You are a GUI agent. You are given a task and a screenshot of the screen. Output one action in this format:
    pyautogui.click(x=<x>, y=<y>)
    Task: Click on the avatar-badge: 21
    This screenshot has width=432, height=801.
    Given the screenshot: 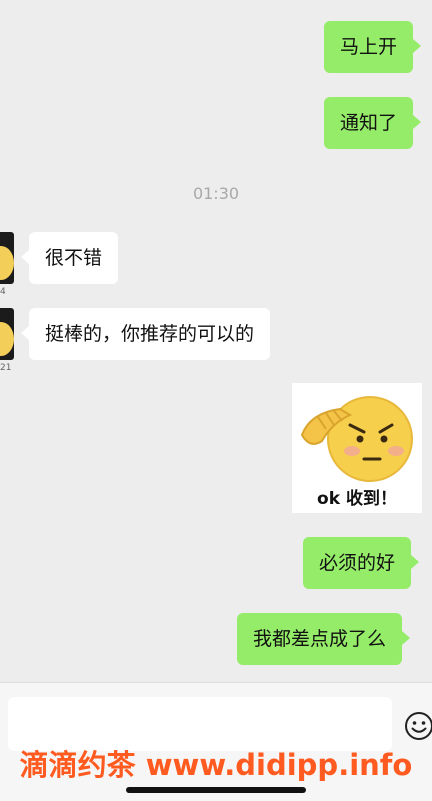 What is the action you would take?
    pyautogui.click(x=6, y=368)
    